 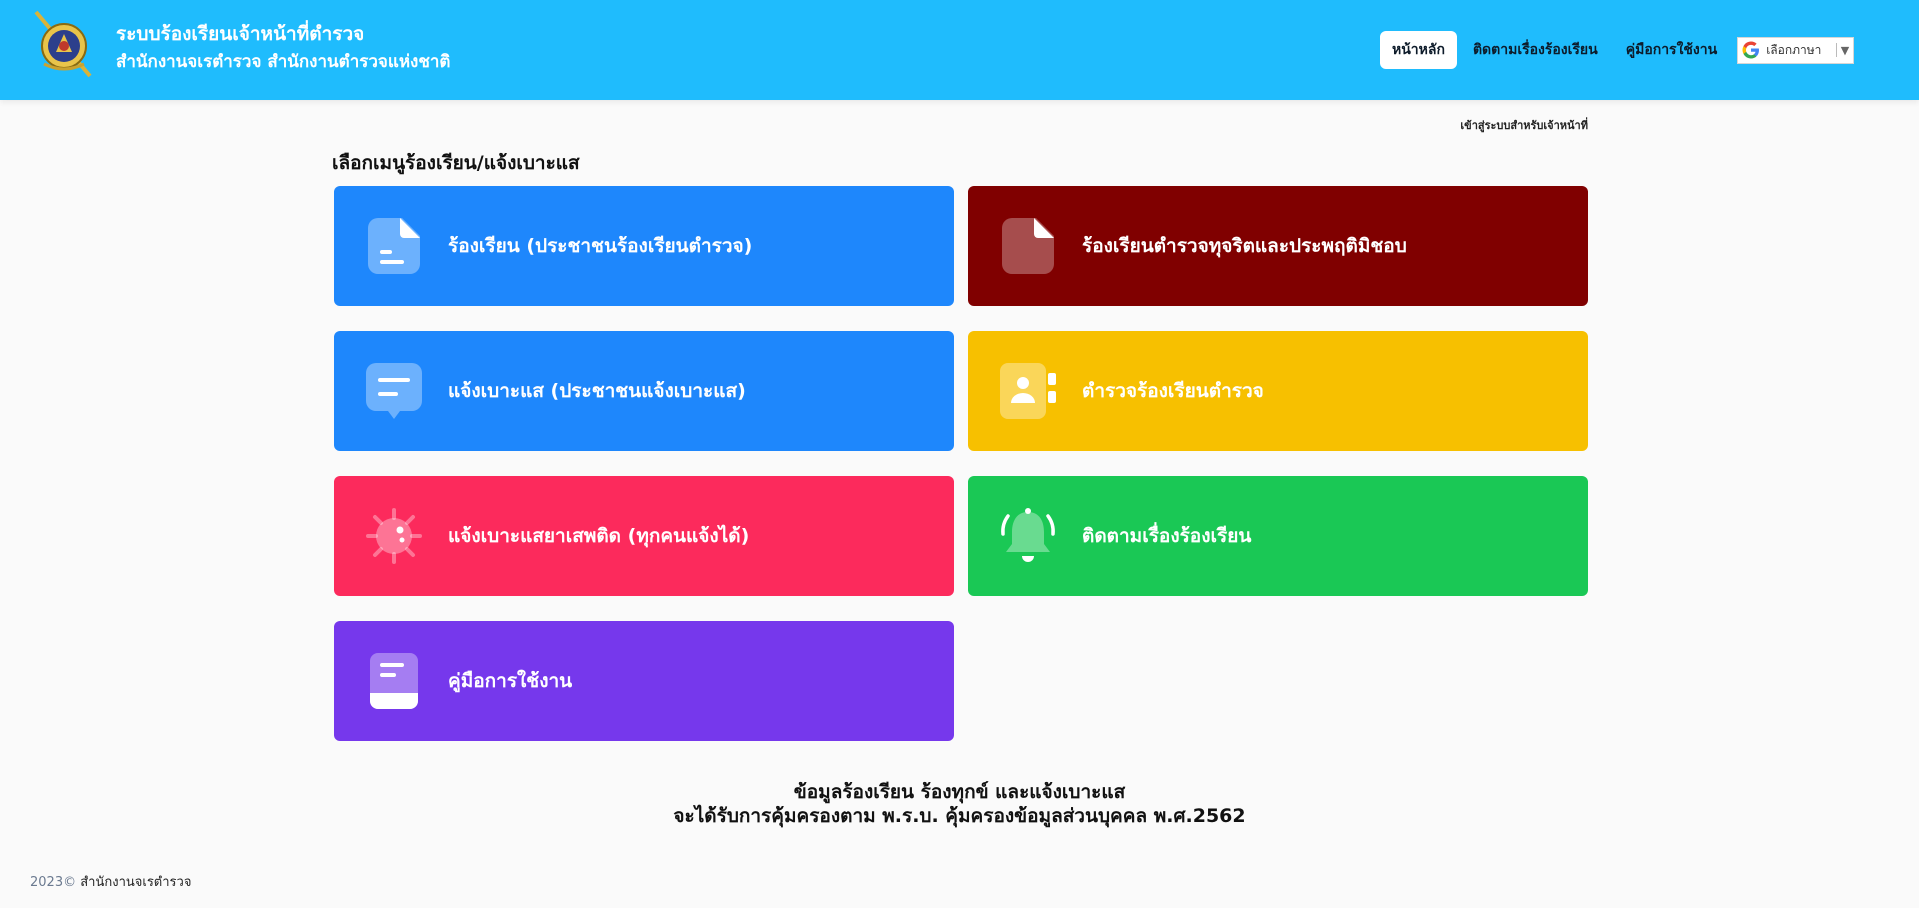 What do you see at coordinates (1278, 536) in the screenshot?
I see `menu-card-track: ติดตามเรื่องร้องเรียน` at bounding box center [1278, 536].